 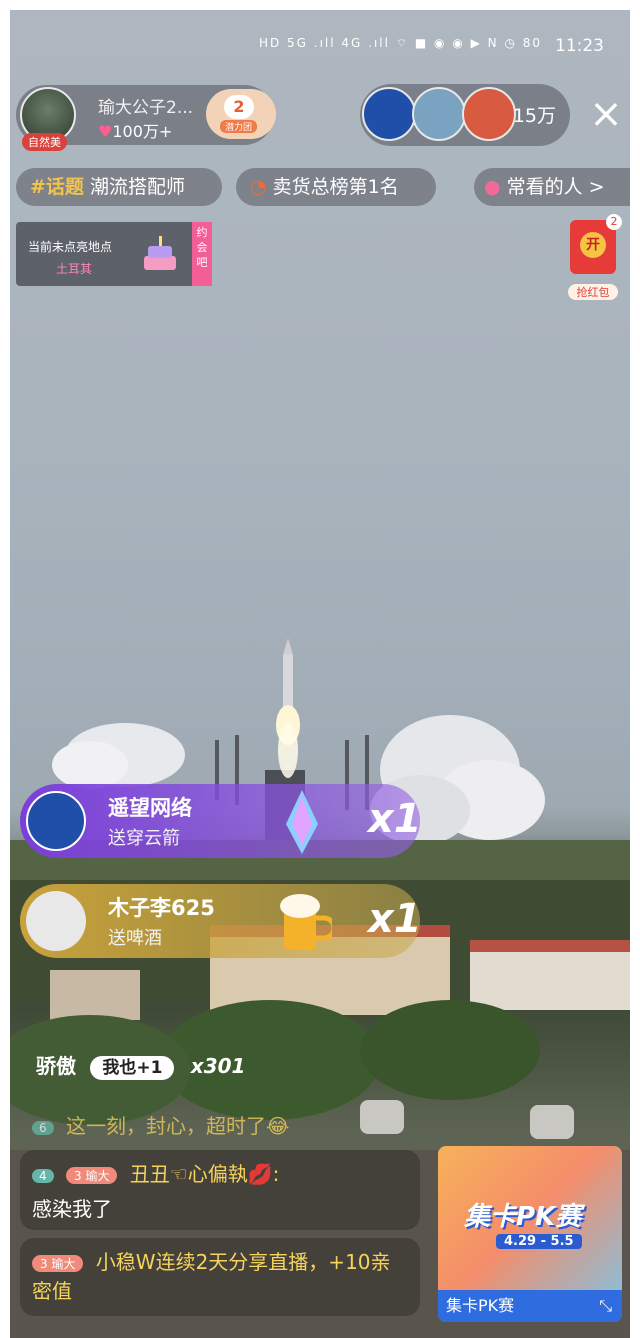 What do you see at coordinates (201, 1174) in the screenshot?
I see `chat-user: 丑丑☜心偏執💋` at bounding box center [201, 1174].